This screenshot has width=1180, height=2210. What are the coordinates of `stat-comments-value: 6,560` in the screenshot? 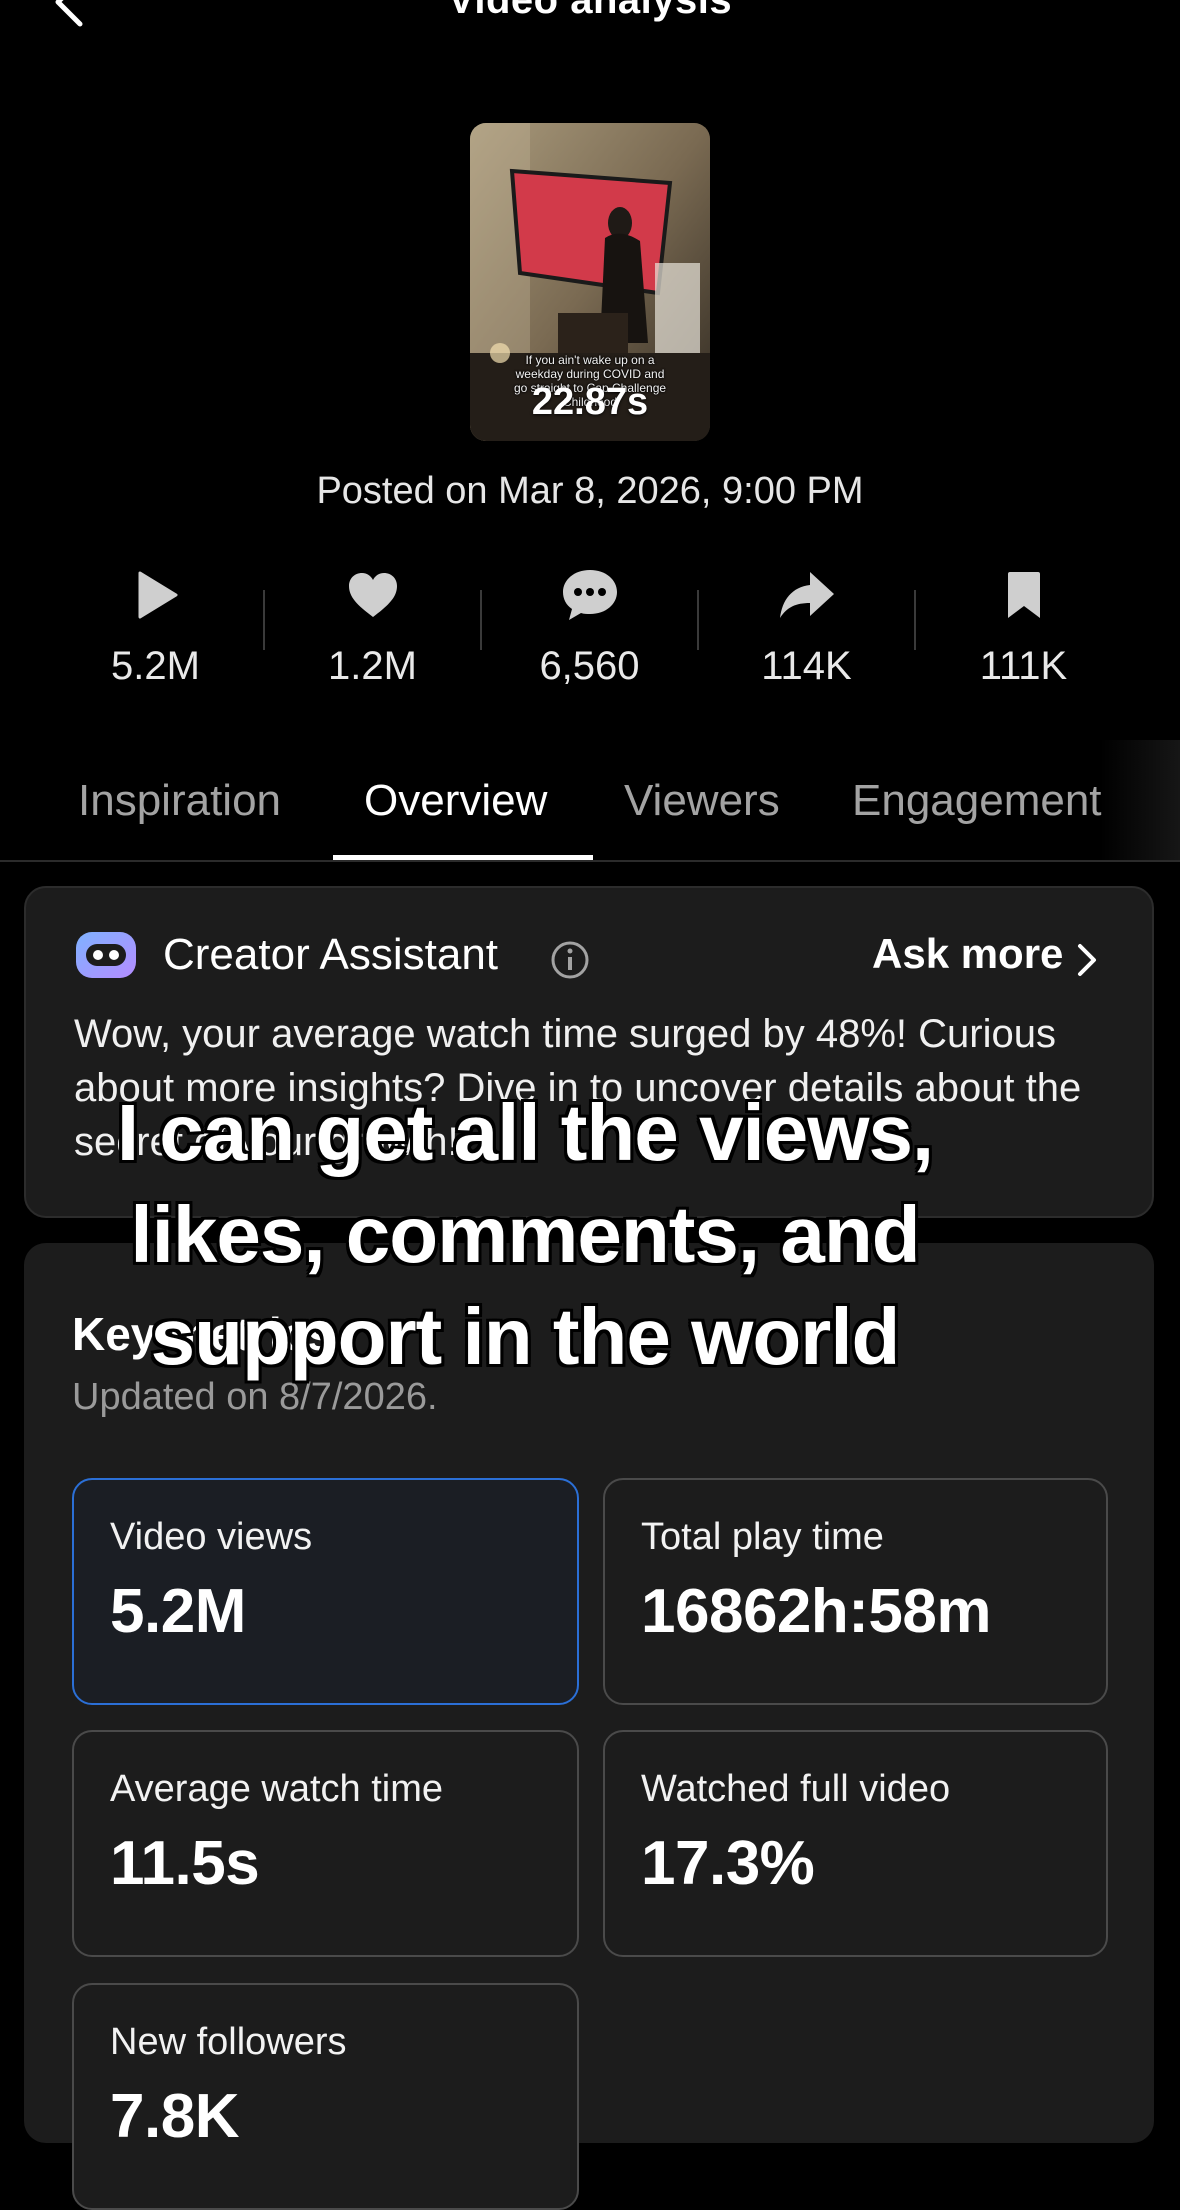 It's located at (589, 666).